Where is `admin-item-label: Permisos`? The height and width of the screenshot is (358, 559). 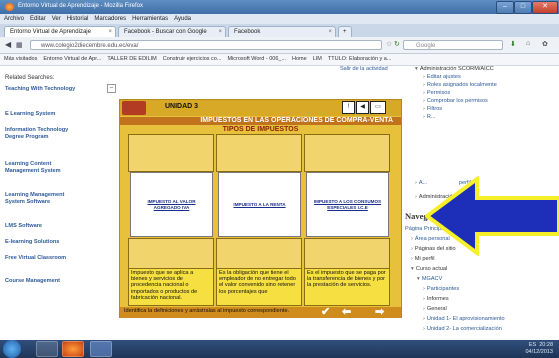 admin-item-label: Permisos is located at coordinates (438, 93).